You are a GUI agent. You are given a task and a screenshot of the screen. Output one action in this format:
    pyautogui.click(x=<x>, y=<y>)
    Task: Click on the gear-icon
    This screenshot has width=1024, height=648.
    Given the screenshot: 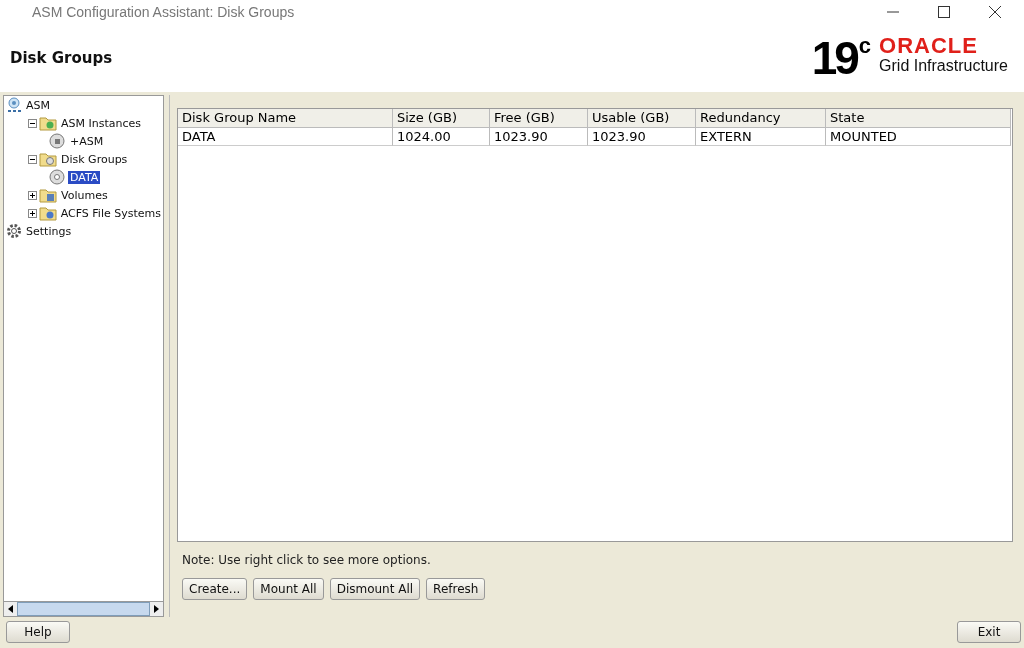 What is the action you would take?
    pyautogui.click(x=14, y=231)
    